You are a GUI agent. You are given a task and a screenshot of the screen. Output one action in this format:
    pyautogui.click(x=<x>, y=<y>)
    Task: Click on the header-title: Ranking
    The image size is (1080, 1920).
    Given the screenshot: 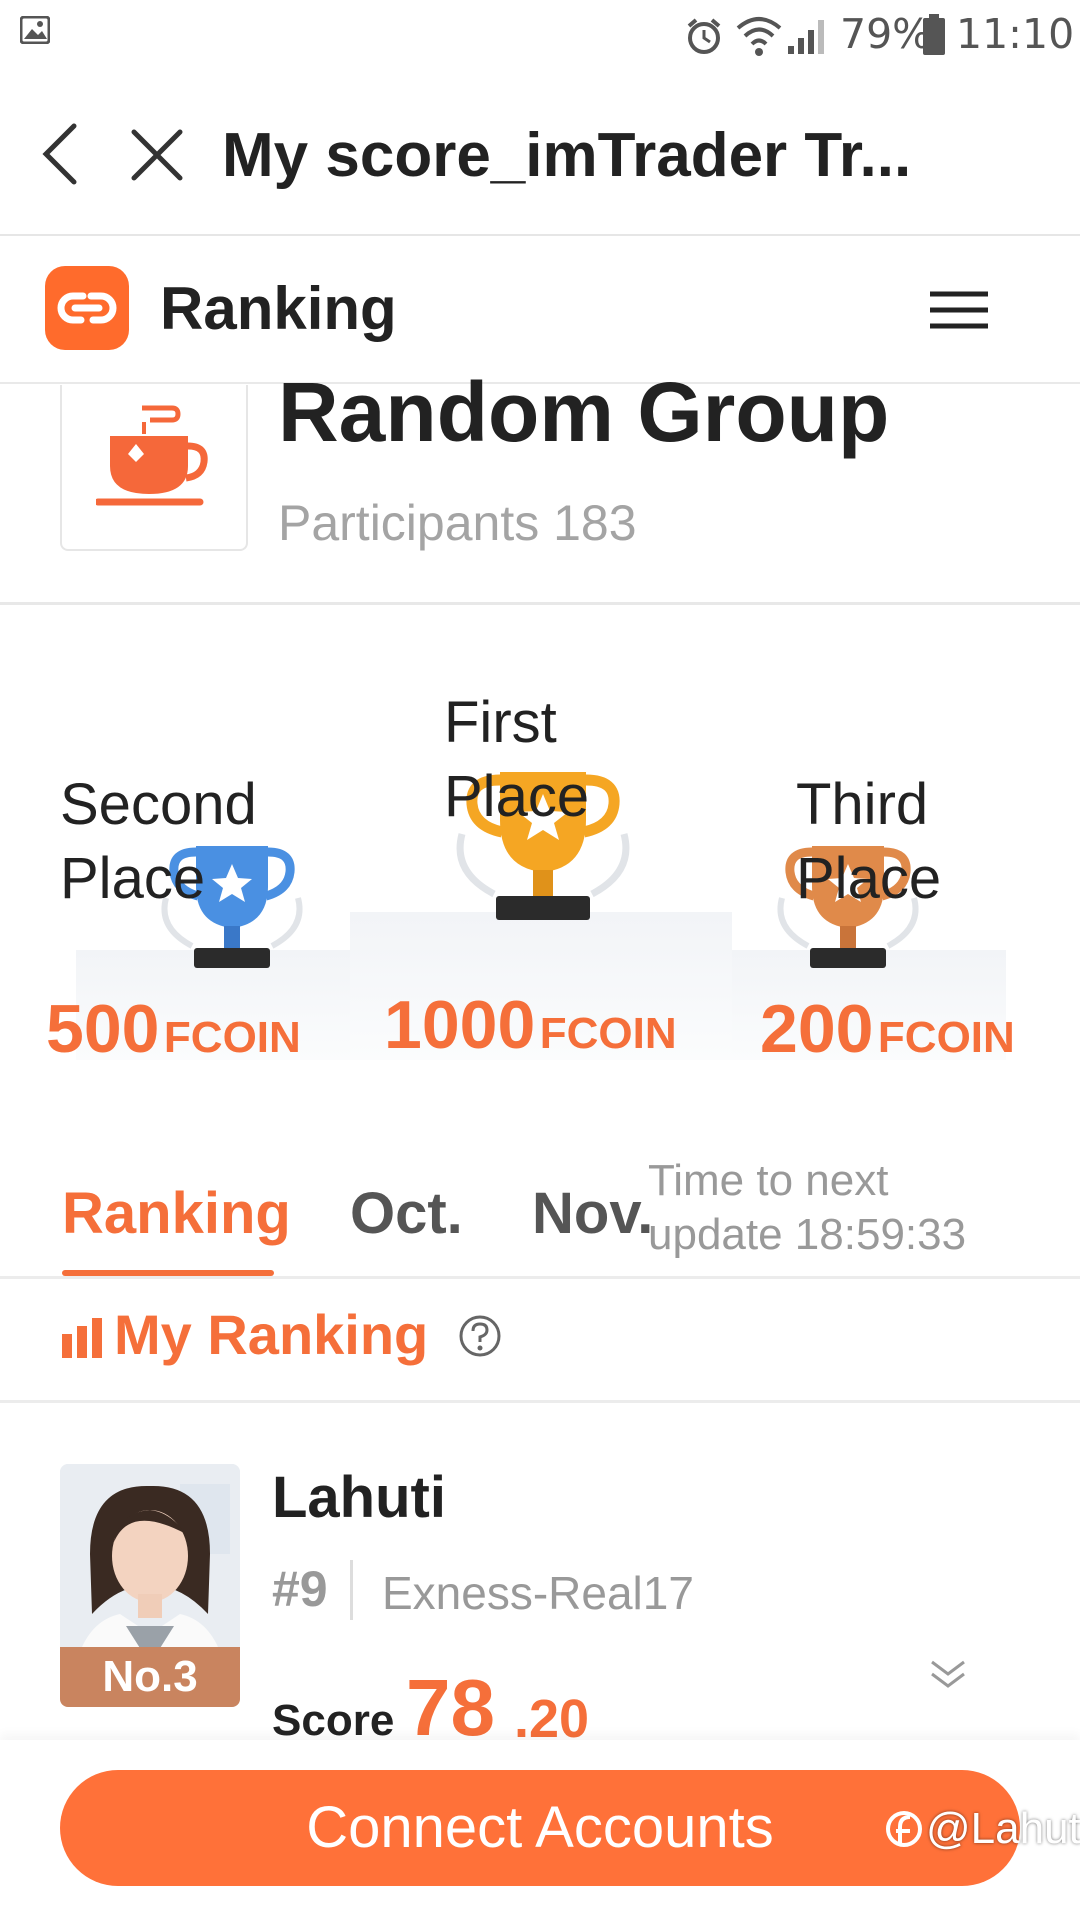 What is the action you would take?
    pyautogui.click(x=278, y=308)
    